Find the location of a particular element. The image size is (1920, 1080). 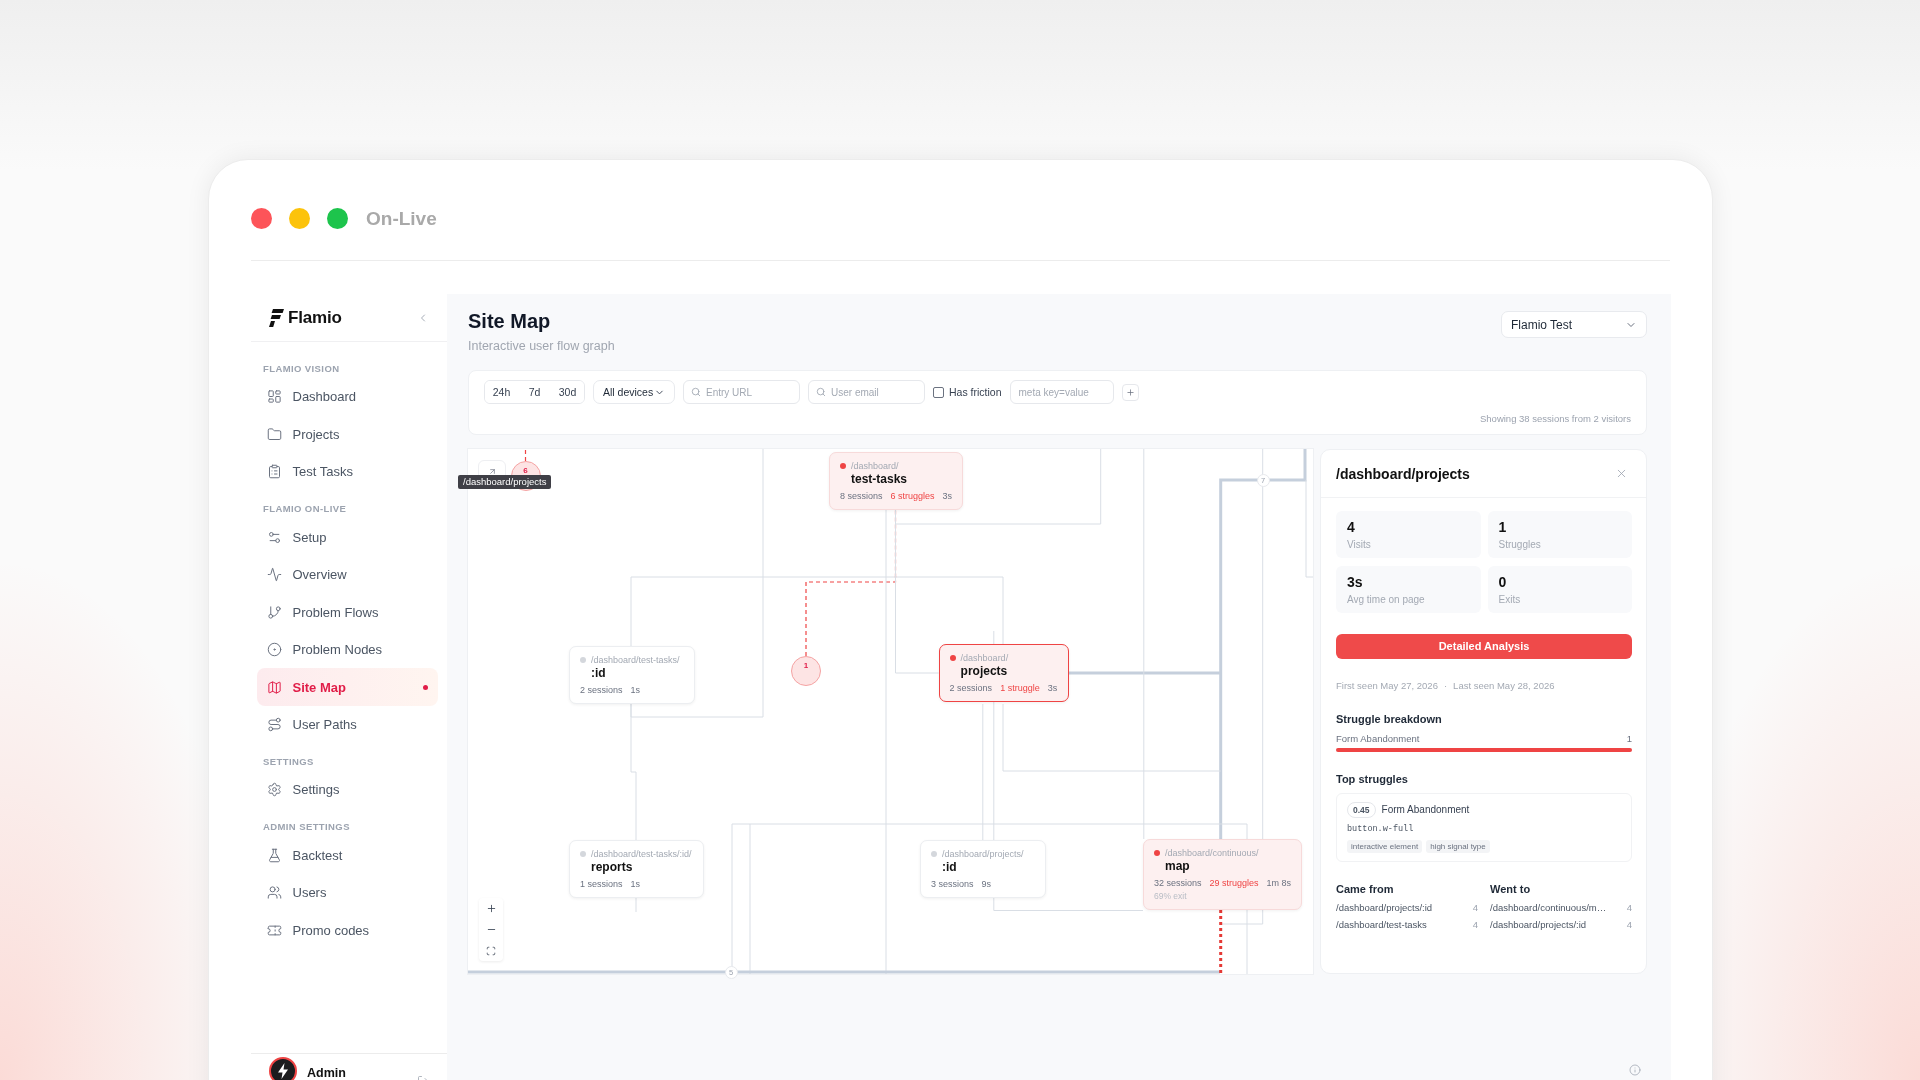

section-label: ADMIN SETTINGS is located at coordinates (306, 827).